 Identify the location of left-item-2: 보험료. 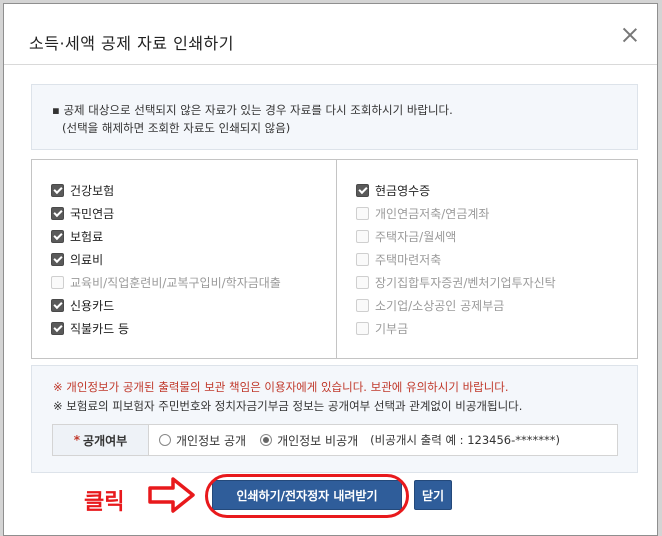
(77, 236).